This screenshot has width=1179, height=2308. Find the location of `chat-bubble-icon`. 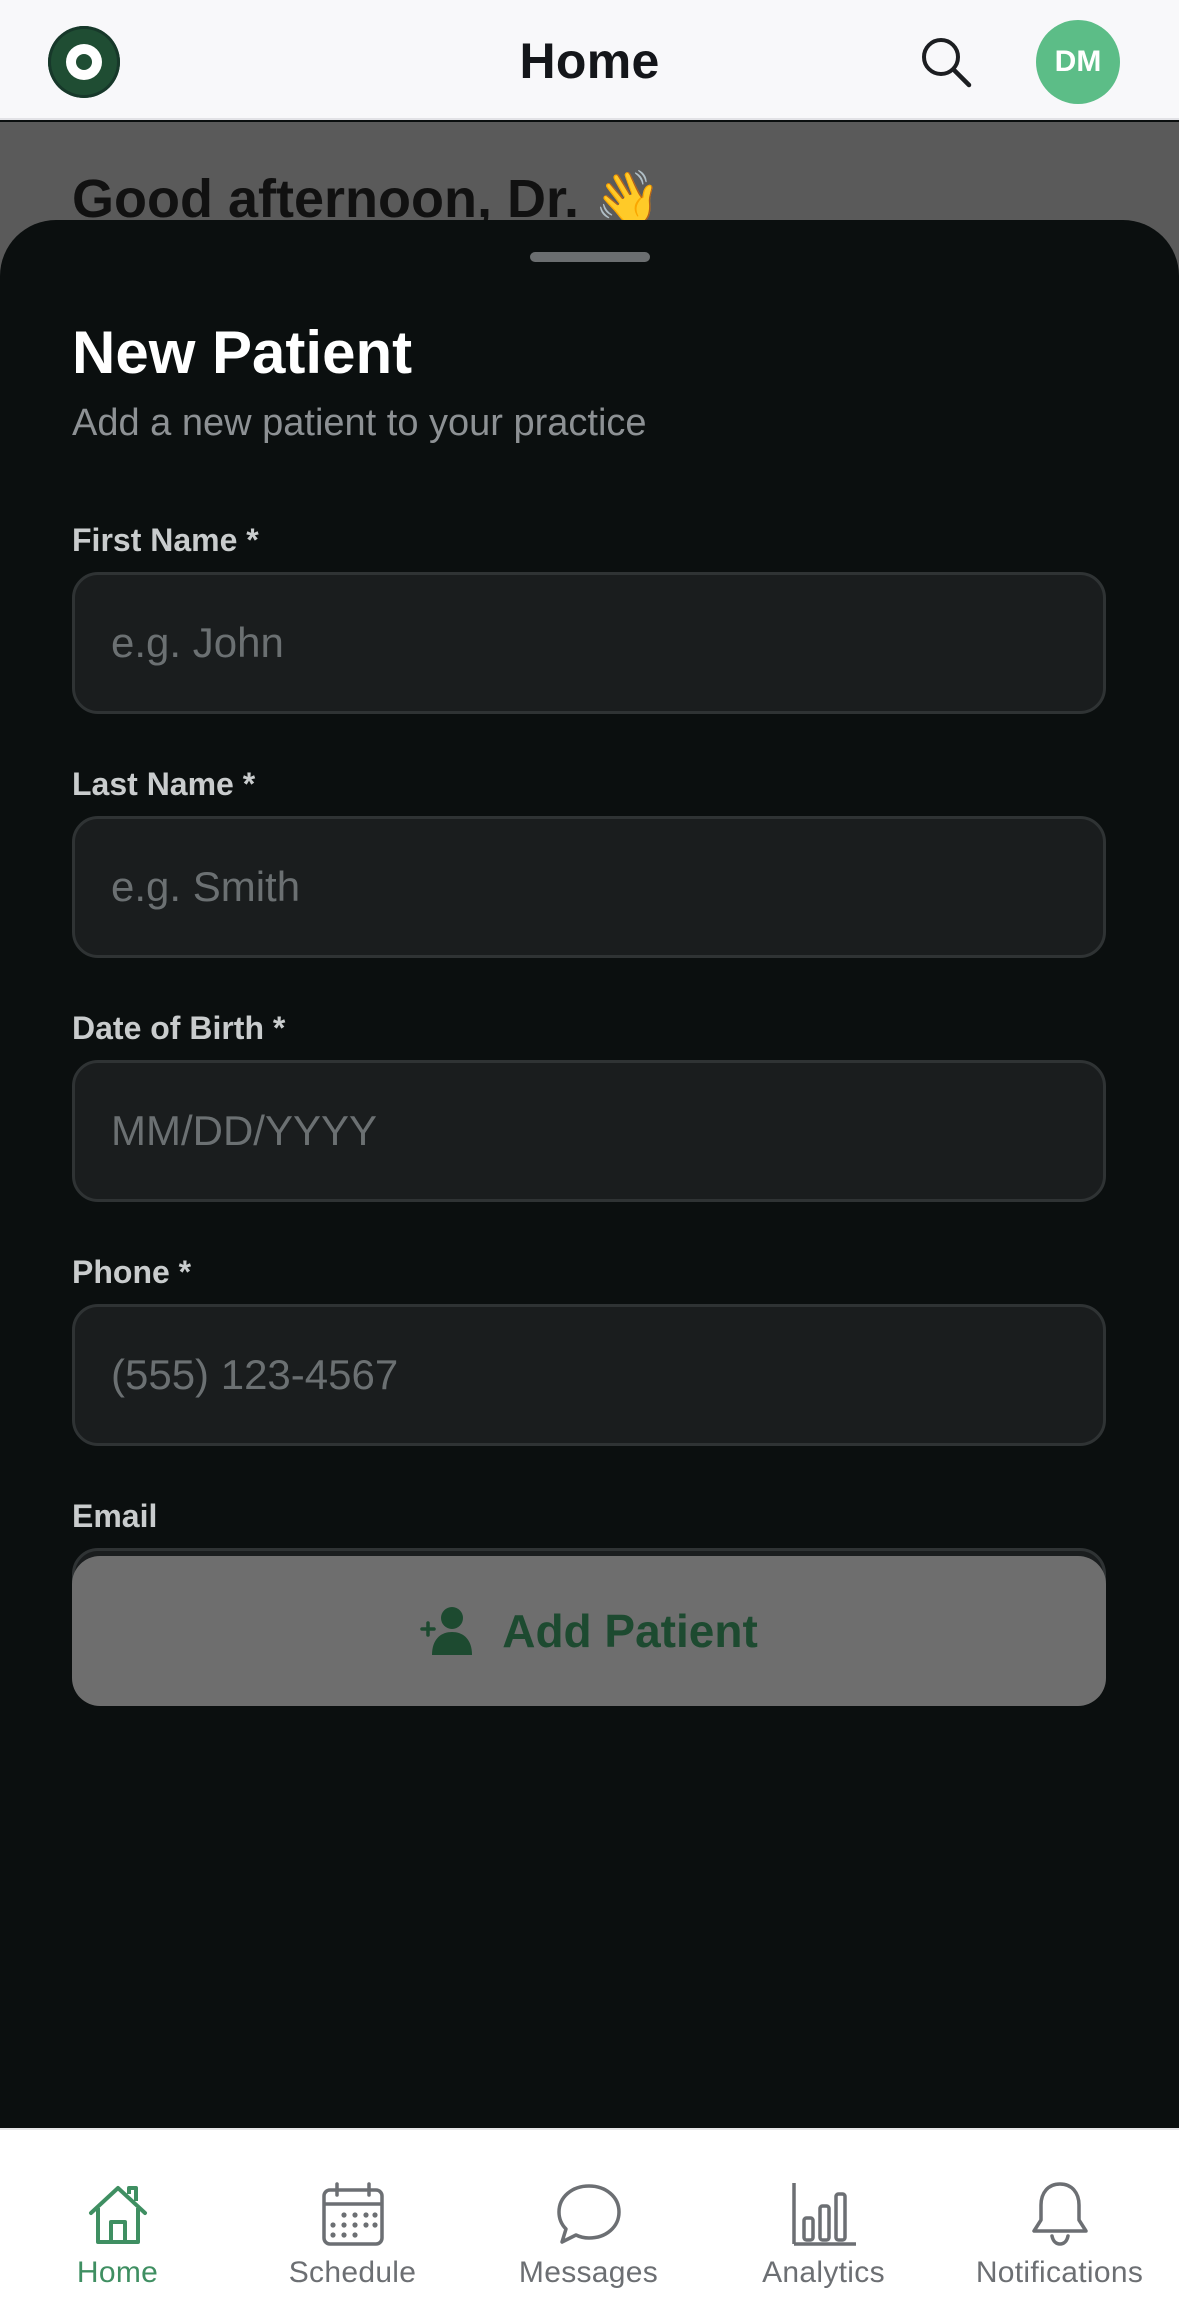

chat-bubble-icon is located at coordinates (588, 2214).